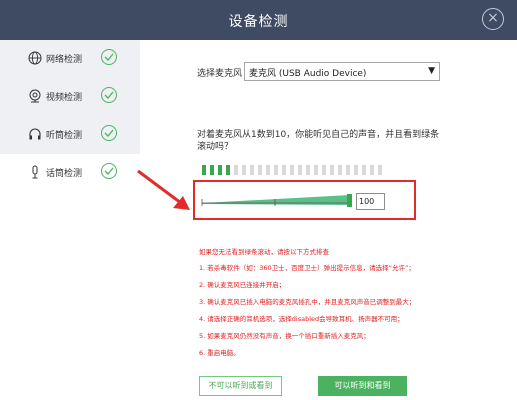 The image size is (517, 400). Describe the element at coordinates (64, 174) in the screenshot. I see `sidebar-item-label: 话筒检测` at that location.